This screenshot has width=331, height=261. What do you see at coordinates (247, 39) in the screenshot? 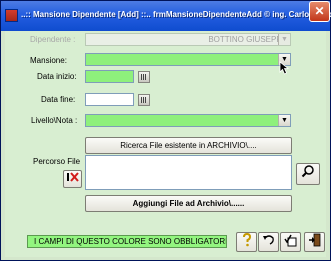
I see `dipendente-value: BOTTINO GIUSEPPE` at bounding box center [247, 39].